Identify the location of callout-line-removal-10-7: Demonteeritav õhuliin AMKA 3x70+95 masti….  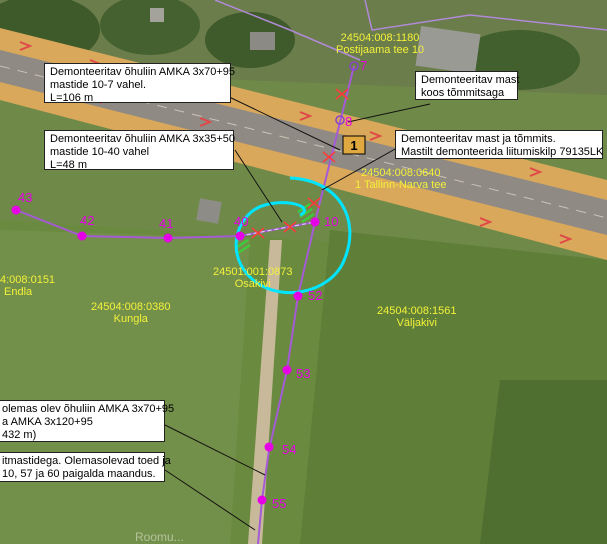
(139, 83).